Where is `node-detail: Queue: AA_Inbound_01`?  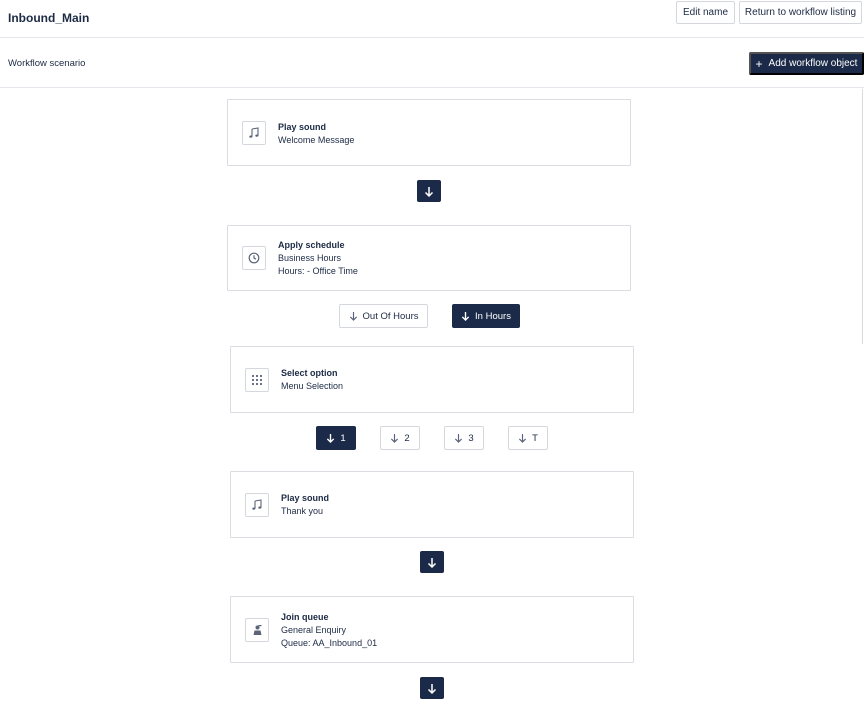 node-detail: Queue: AA_Inbound_01 is located at coordinates (329, 643).